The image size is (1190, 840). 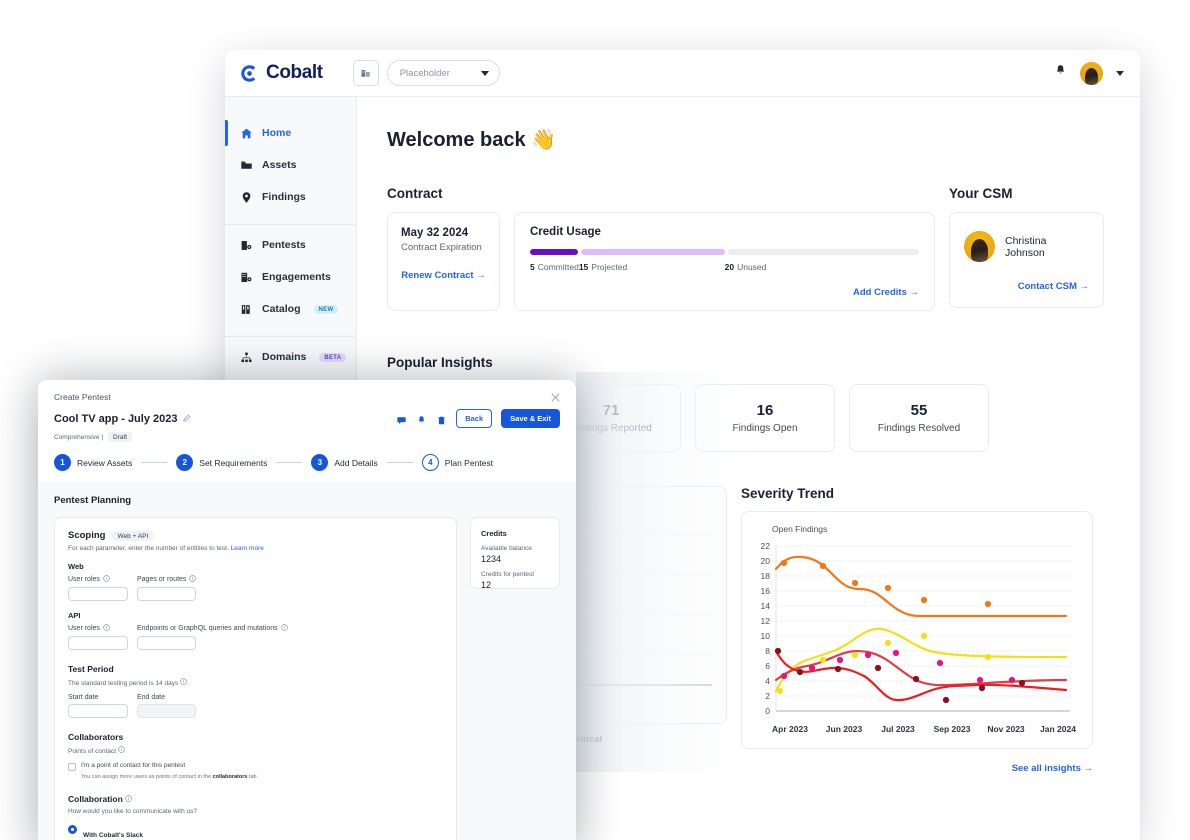 What do you see at coordinates (277, 133) in the screenshot?
I see `sidebar-item-label: Home` at bounding box center [277, 133].